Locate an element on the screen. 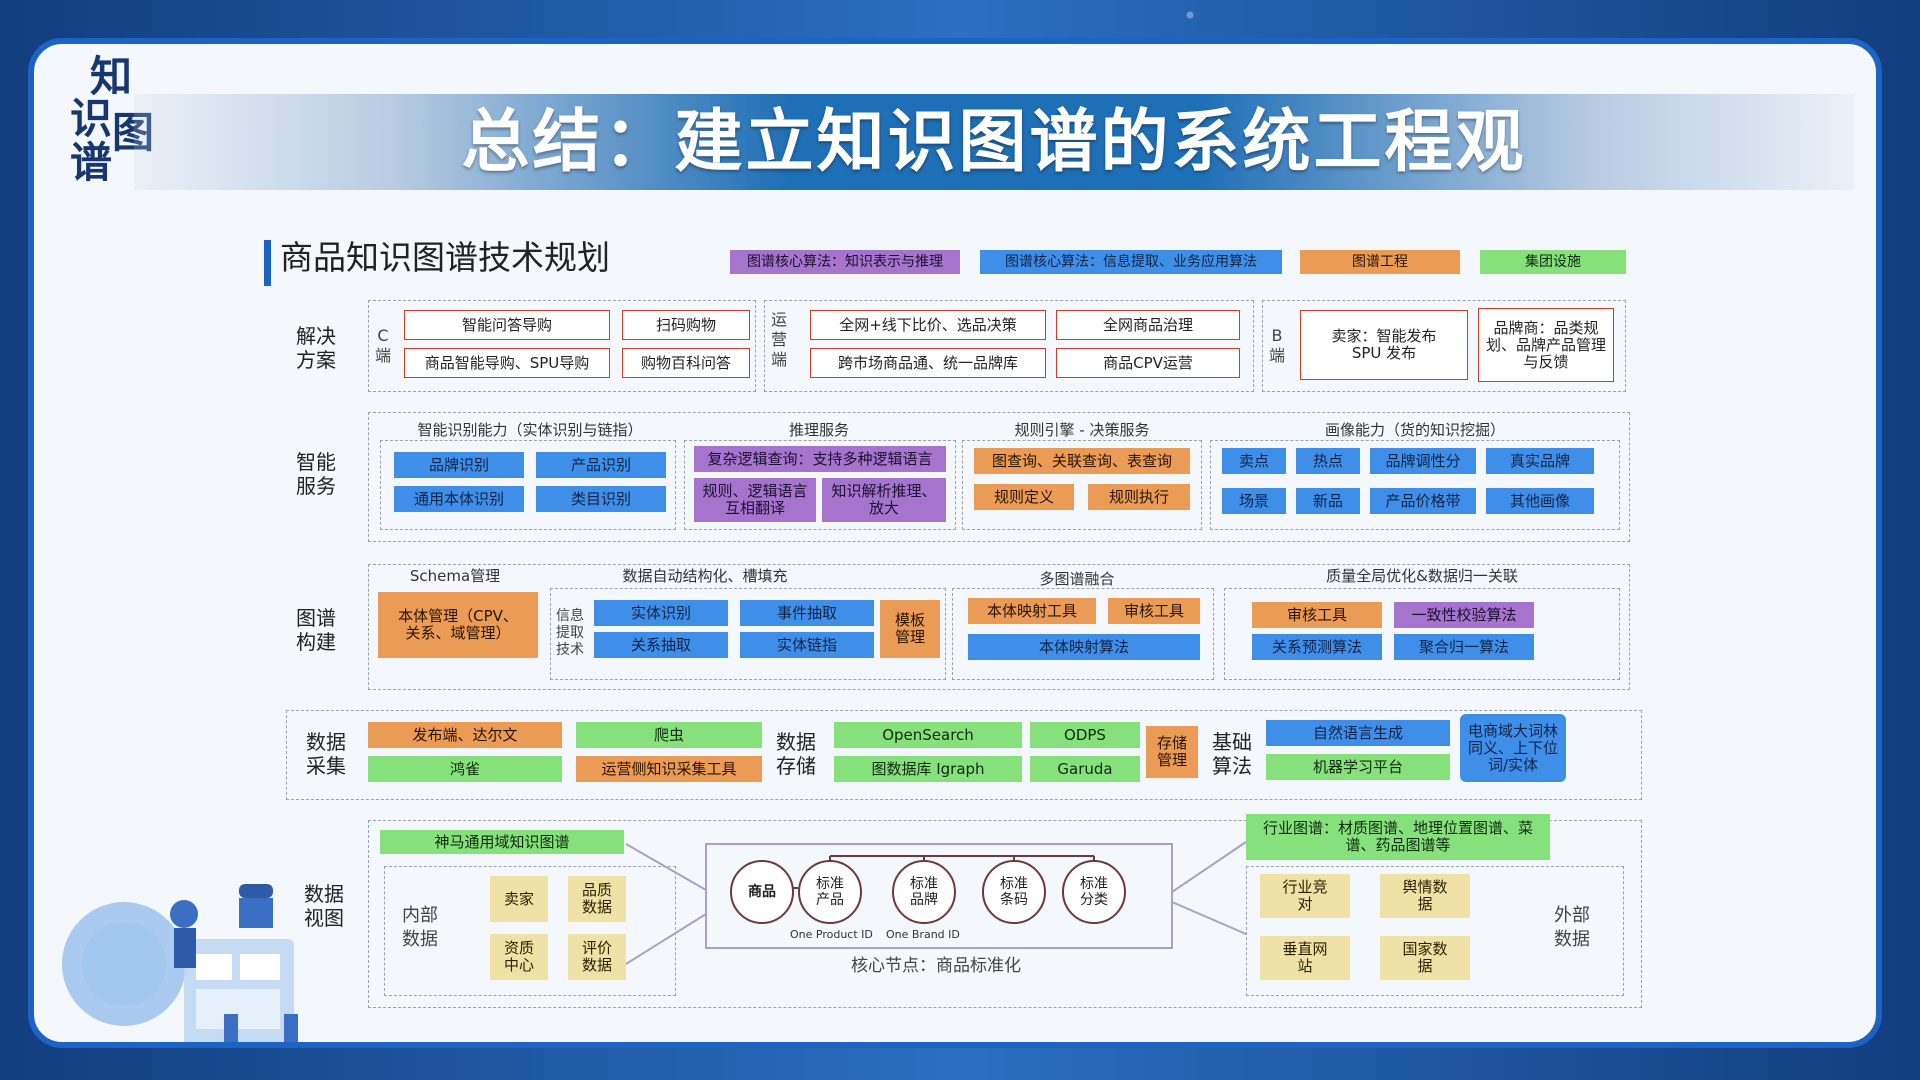 The image size is (1920, 1080). industry-graph: 行业图谱：材质图谱、地理位置图谱、菜谱、药品图谱等 is located at coordinates (1398, 837).